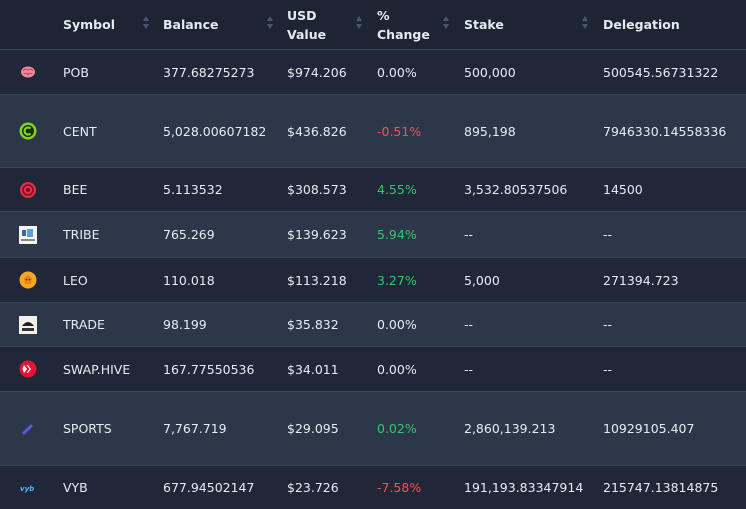  What do you see at coordinates (317, 131) in the screenshot?
I see `cell-usd-value: $436.826` at bounding box center [317, 131].